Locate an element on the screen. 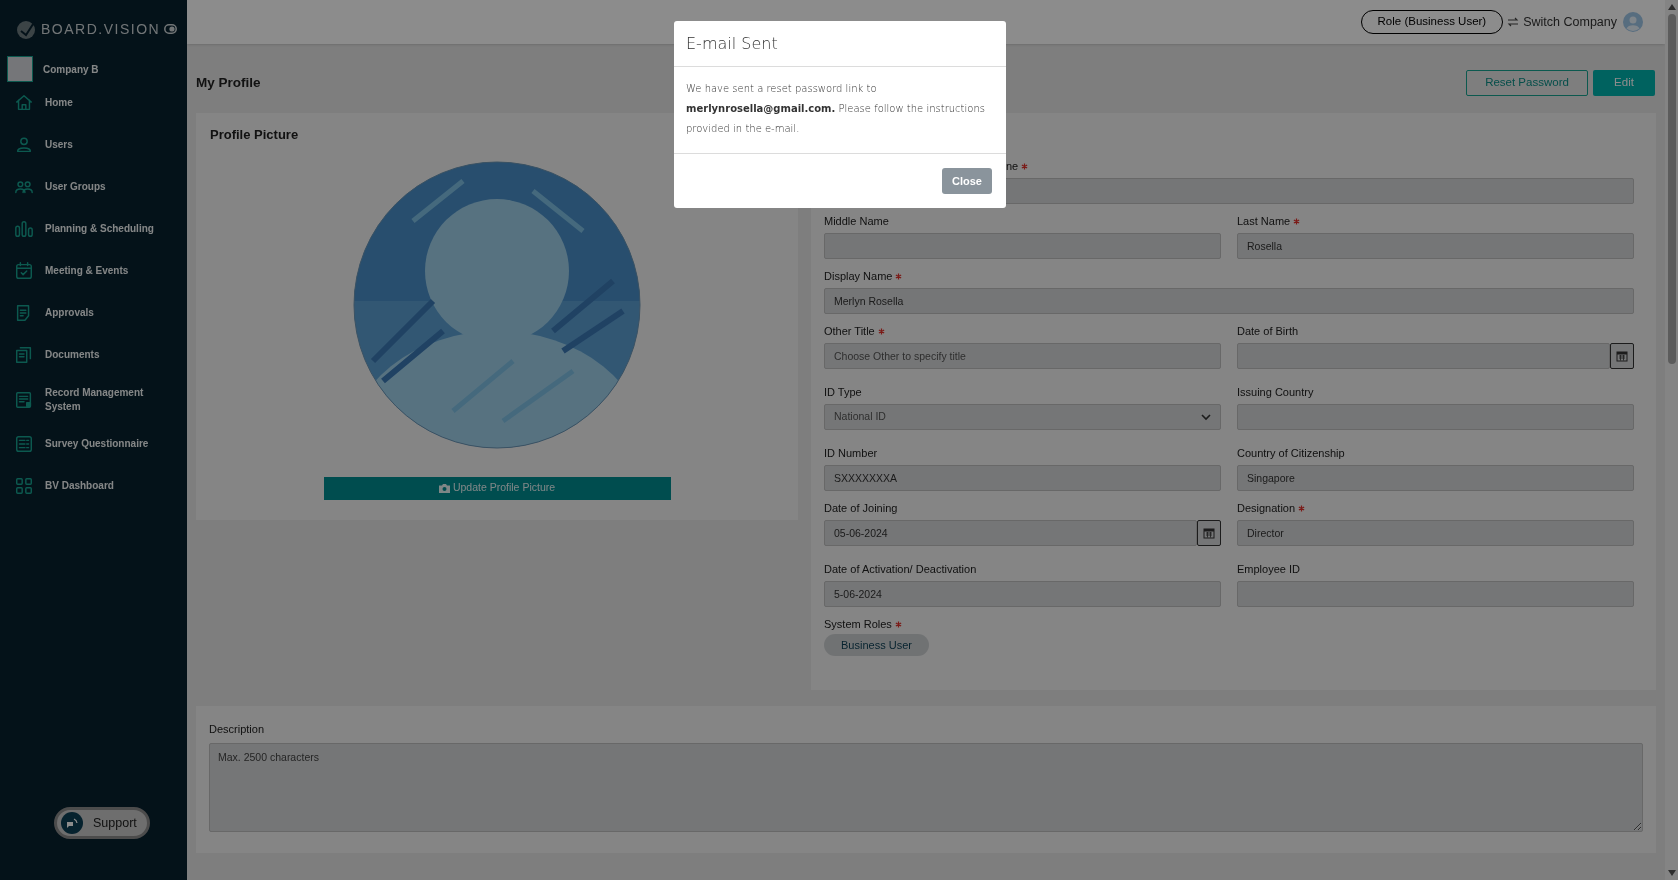 The image size is (1678, 880). input-field: SXXXXXXXA is located at coordinates (1022, 478).